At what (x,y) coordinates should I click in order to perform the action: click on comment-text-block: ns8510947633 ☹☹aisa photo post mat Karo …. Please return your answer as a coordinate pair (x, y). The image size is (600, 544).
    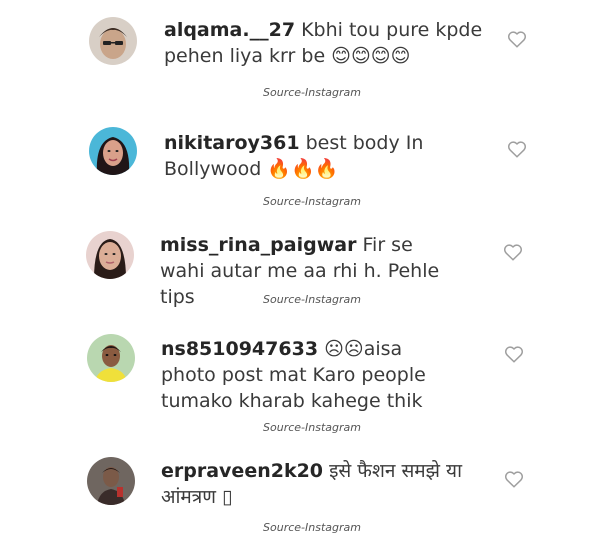
    Looking at the image, I should click on (311, 375).